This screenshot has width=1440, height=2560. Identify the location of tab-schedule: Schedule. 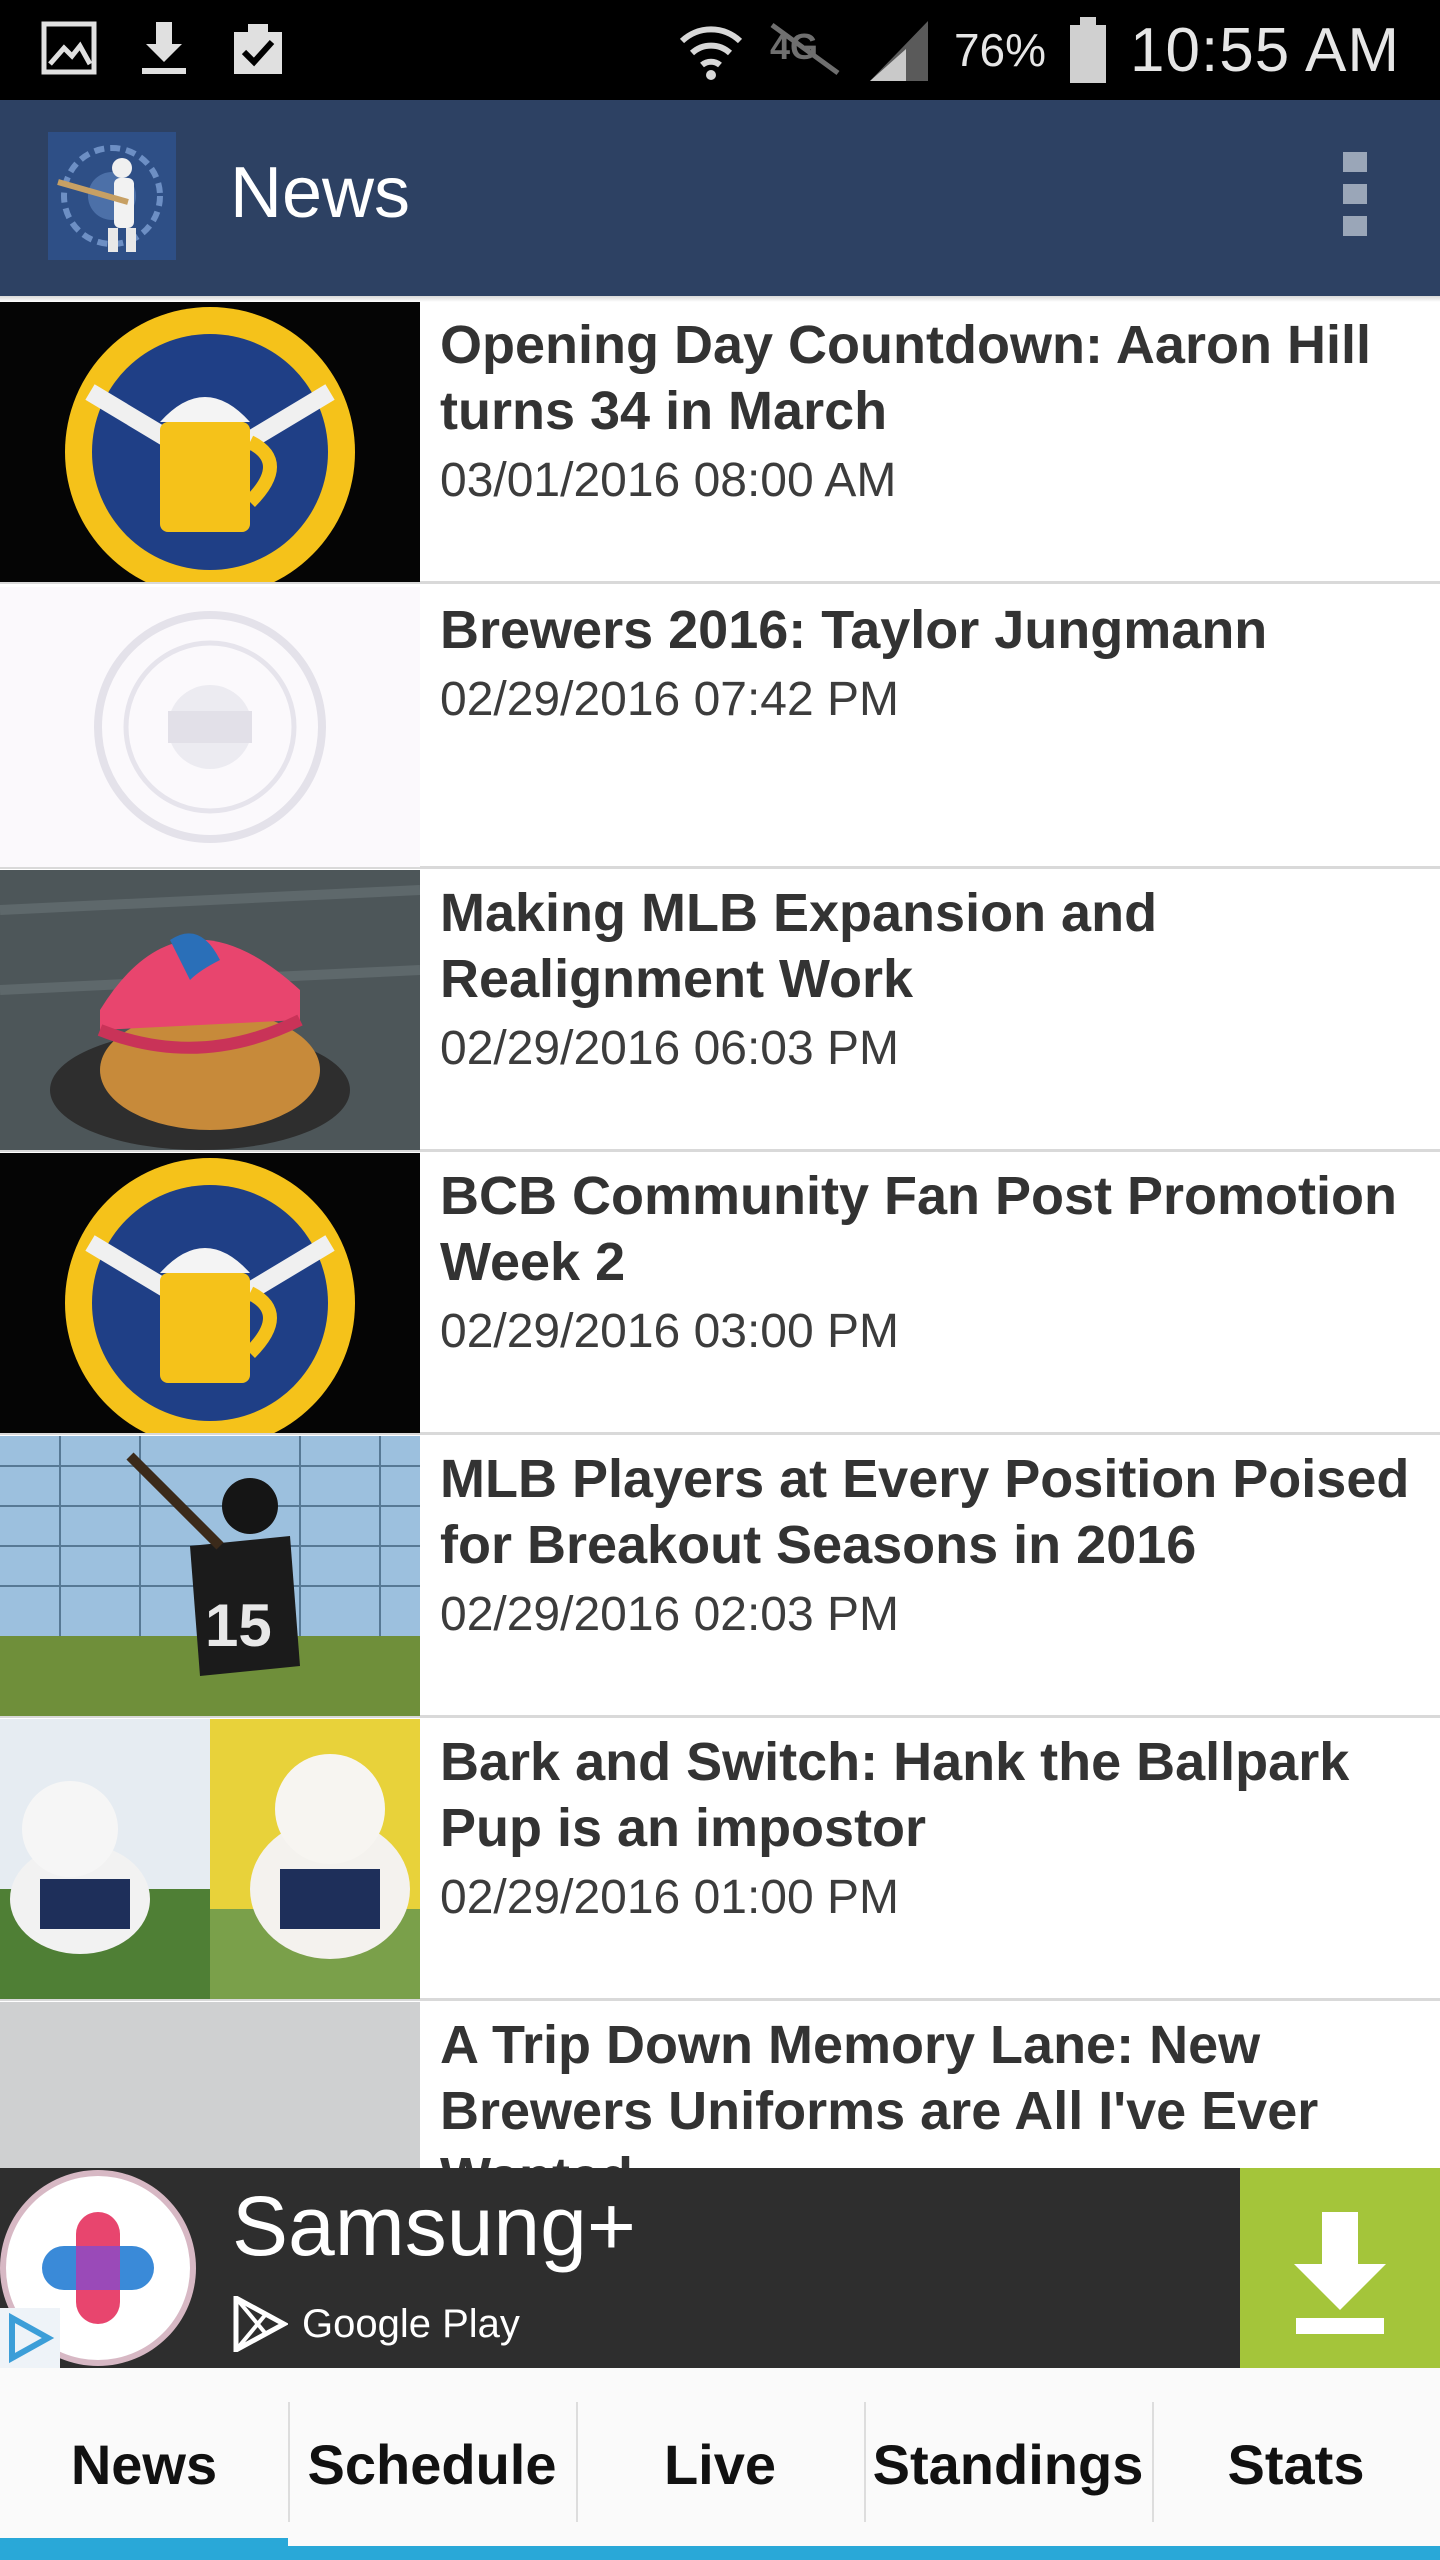
(432, 2464).